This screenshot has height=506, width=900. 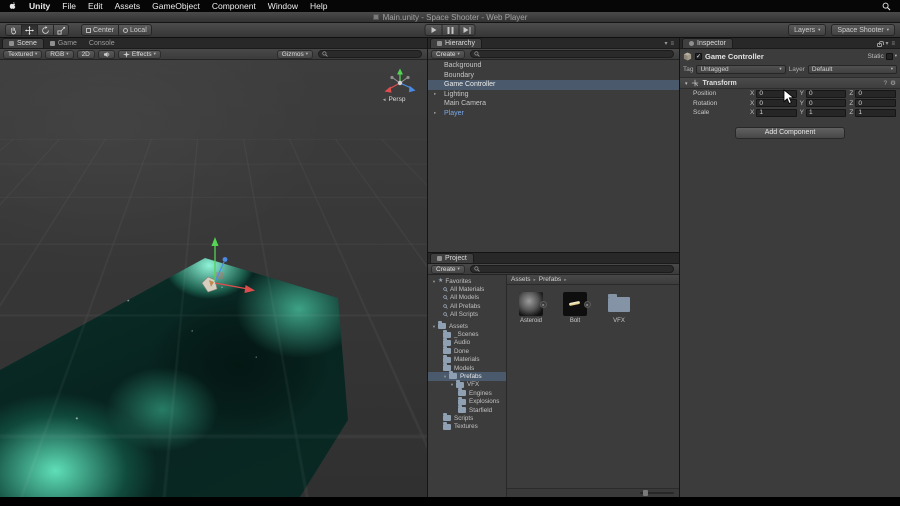 What do you see at coordinates (790, 132) in the screenshot?
I see `add-component-button: Add Component` at bounding box center [790, 132].